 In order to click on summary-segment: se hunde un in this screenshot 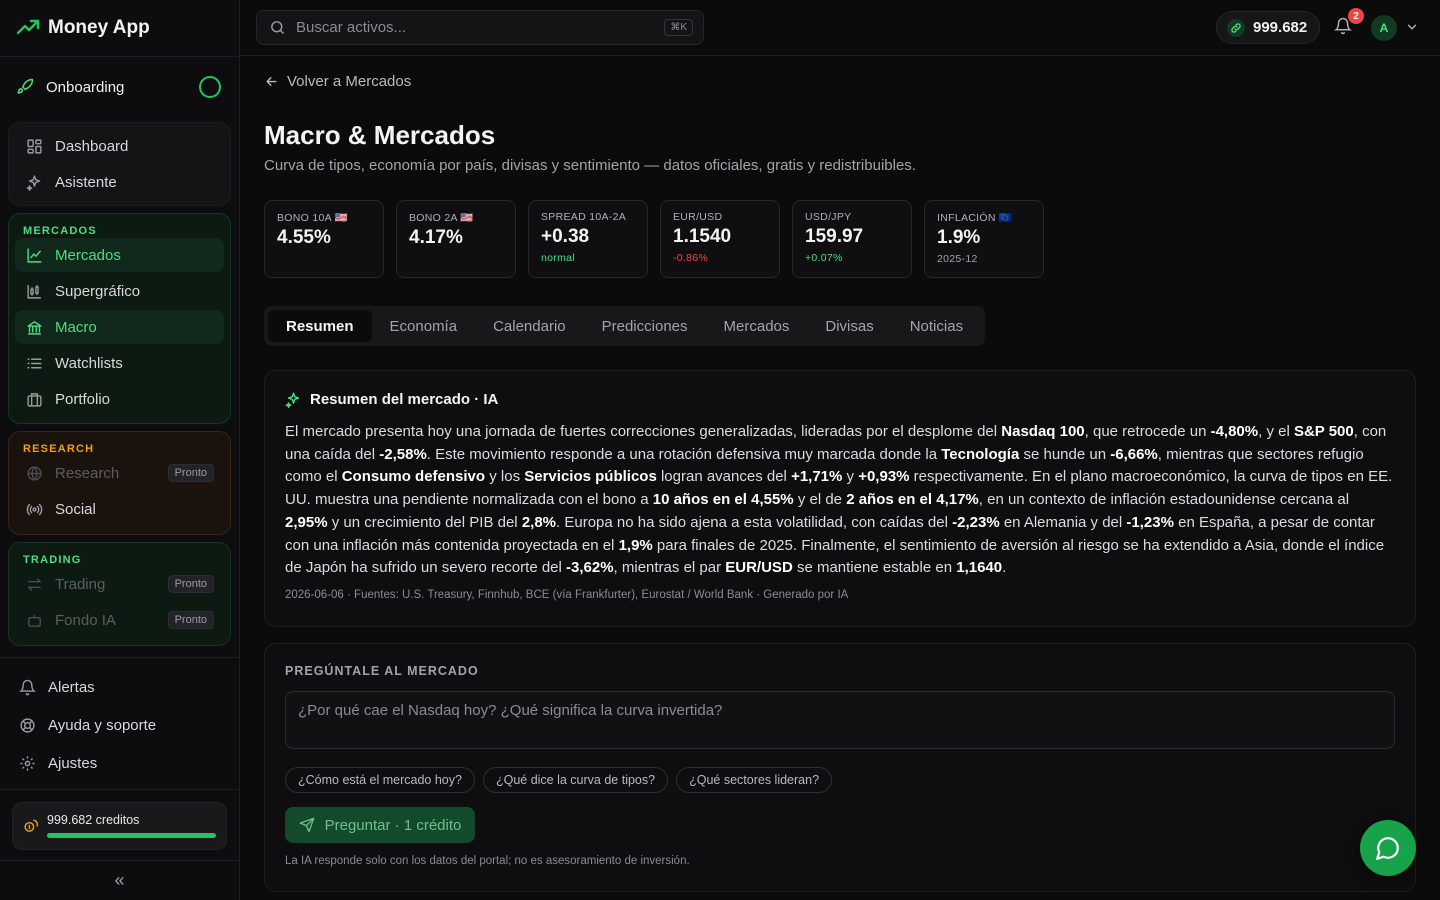, I will do `click(1065, 454)`.